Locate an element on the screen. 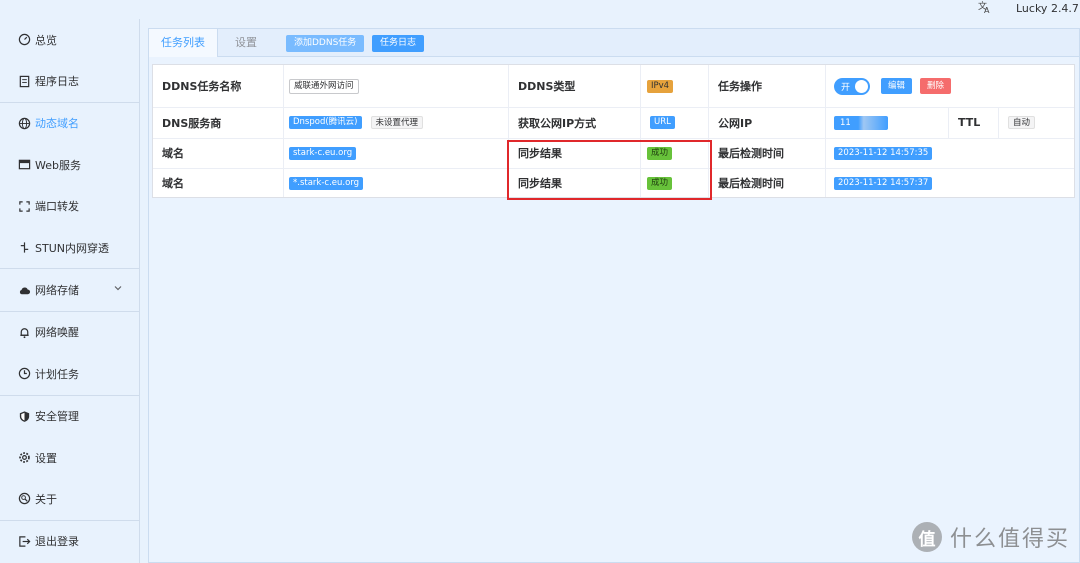  task-name-value: 威联通外网访问 is located at coordinates (324, 86).